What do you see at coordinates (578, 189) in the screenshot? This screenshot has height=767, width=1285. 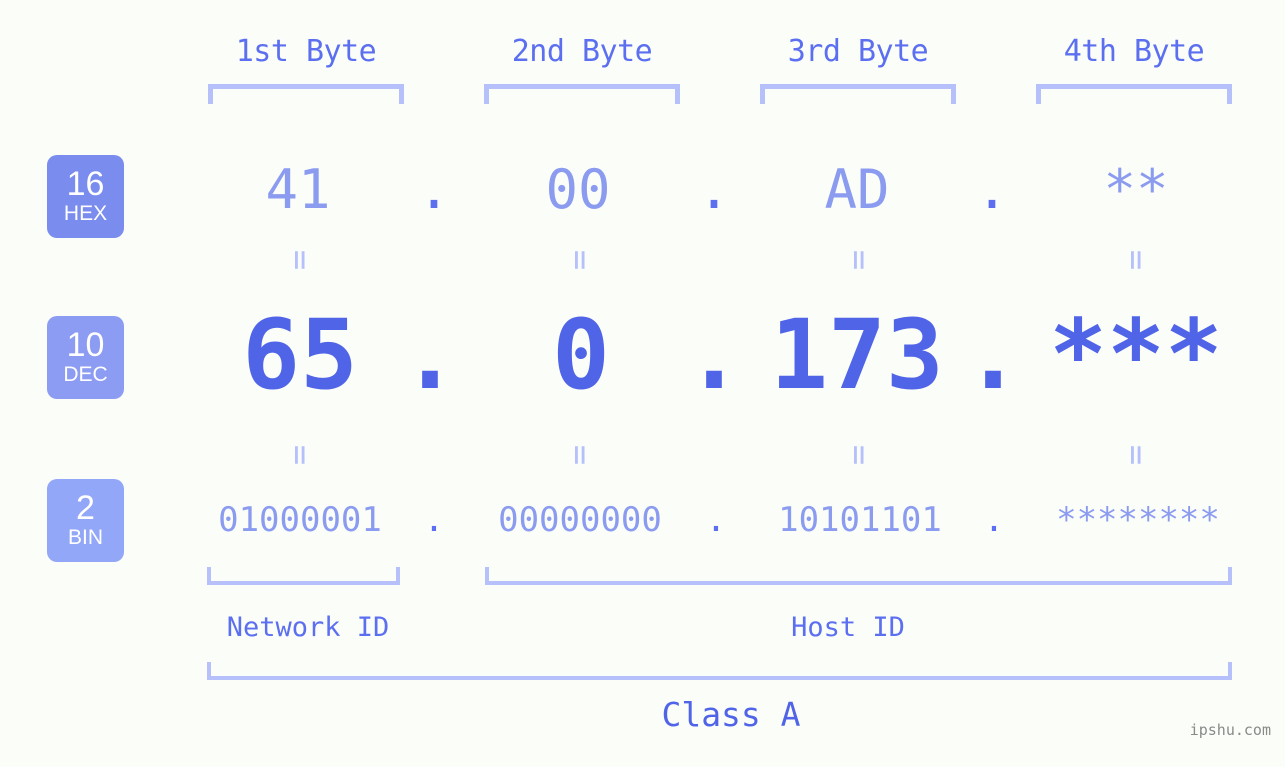 I see `hex-octet-2: 00` at bounding box center [578, 189].